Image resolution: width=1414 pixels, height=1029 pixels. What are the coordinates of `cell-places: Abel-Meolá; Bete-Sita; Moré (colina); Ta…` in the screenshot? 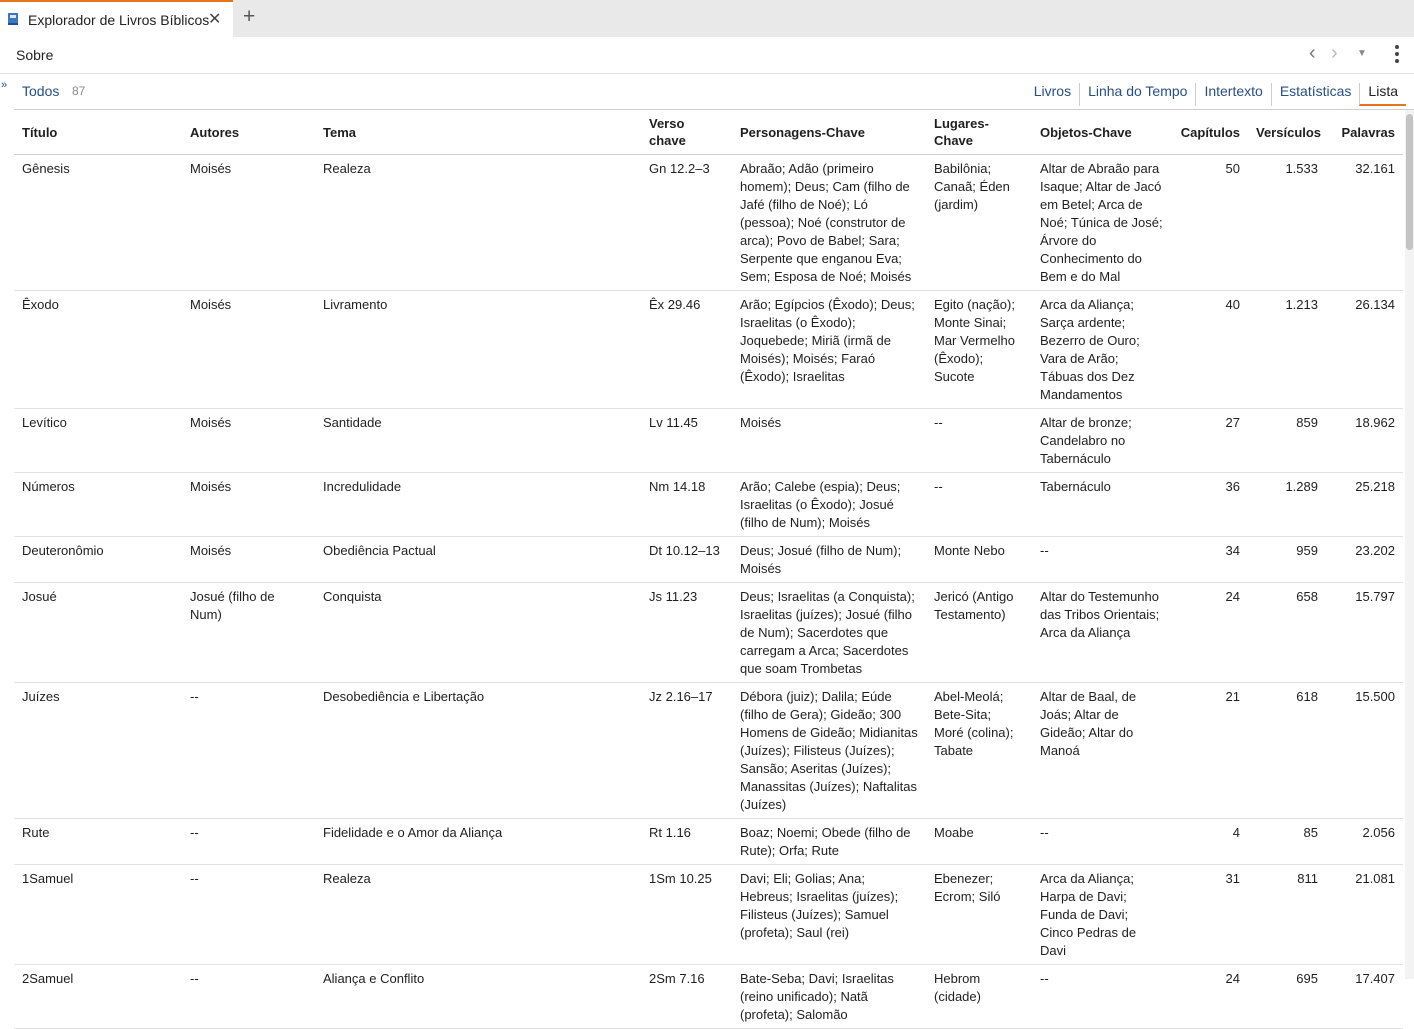 It's located at (979, 750).